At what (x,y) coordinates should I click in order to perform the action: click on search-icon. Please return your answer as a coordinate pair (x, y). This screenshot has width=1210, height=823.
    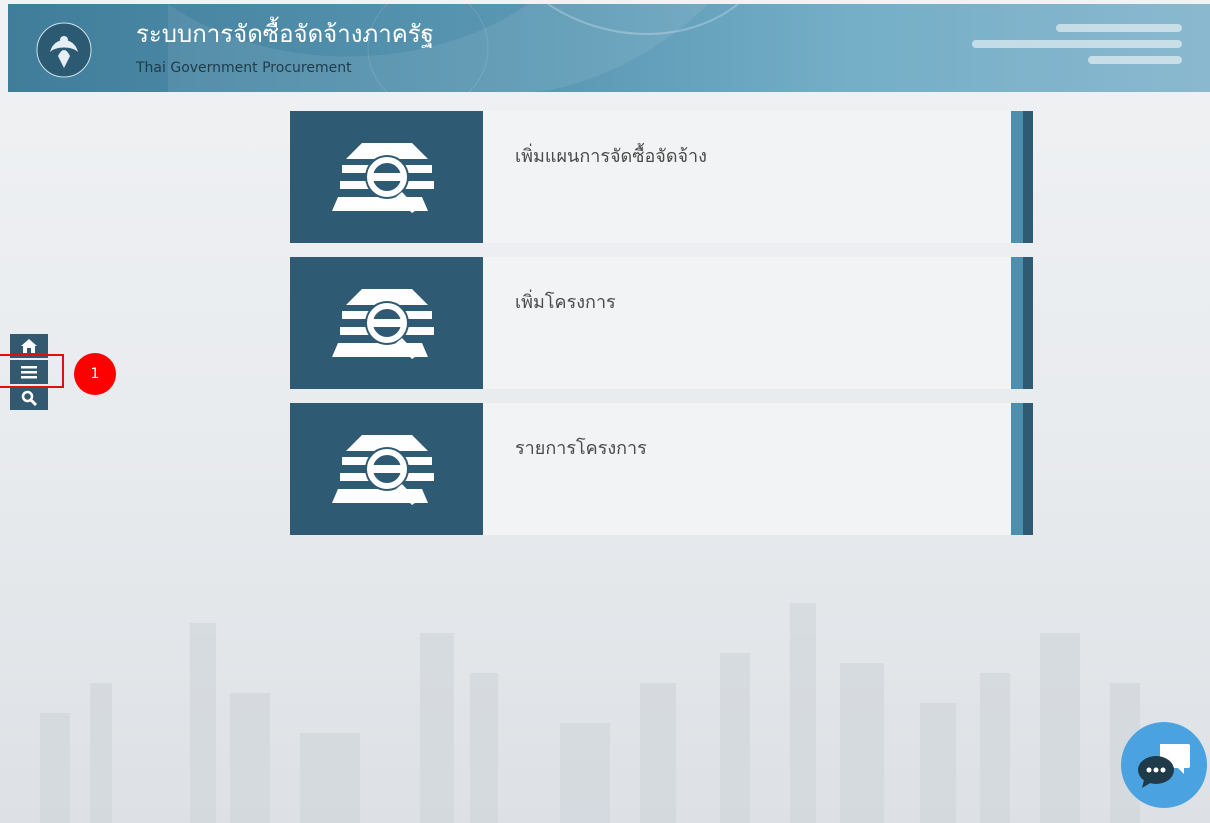
    Looking at the image, I should click on (29, 398).